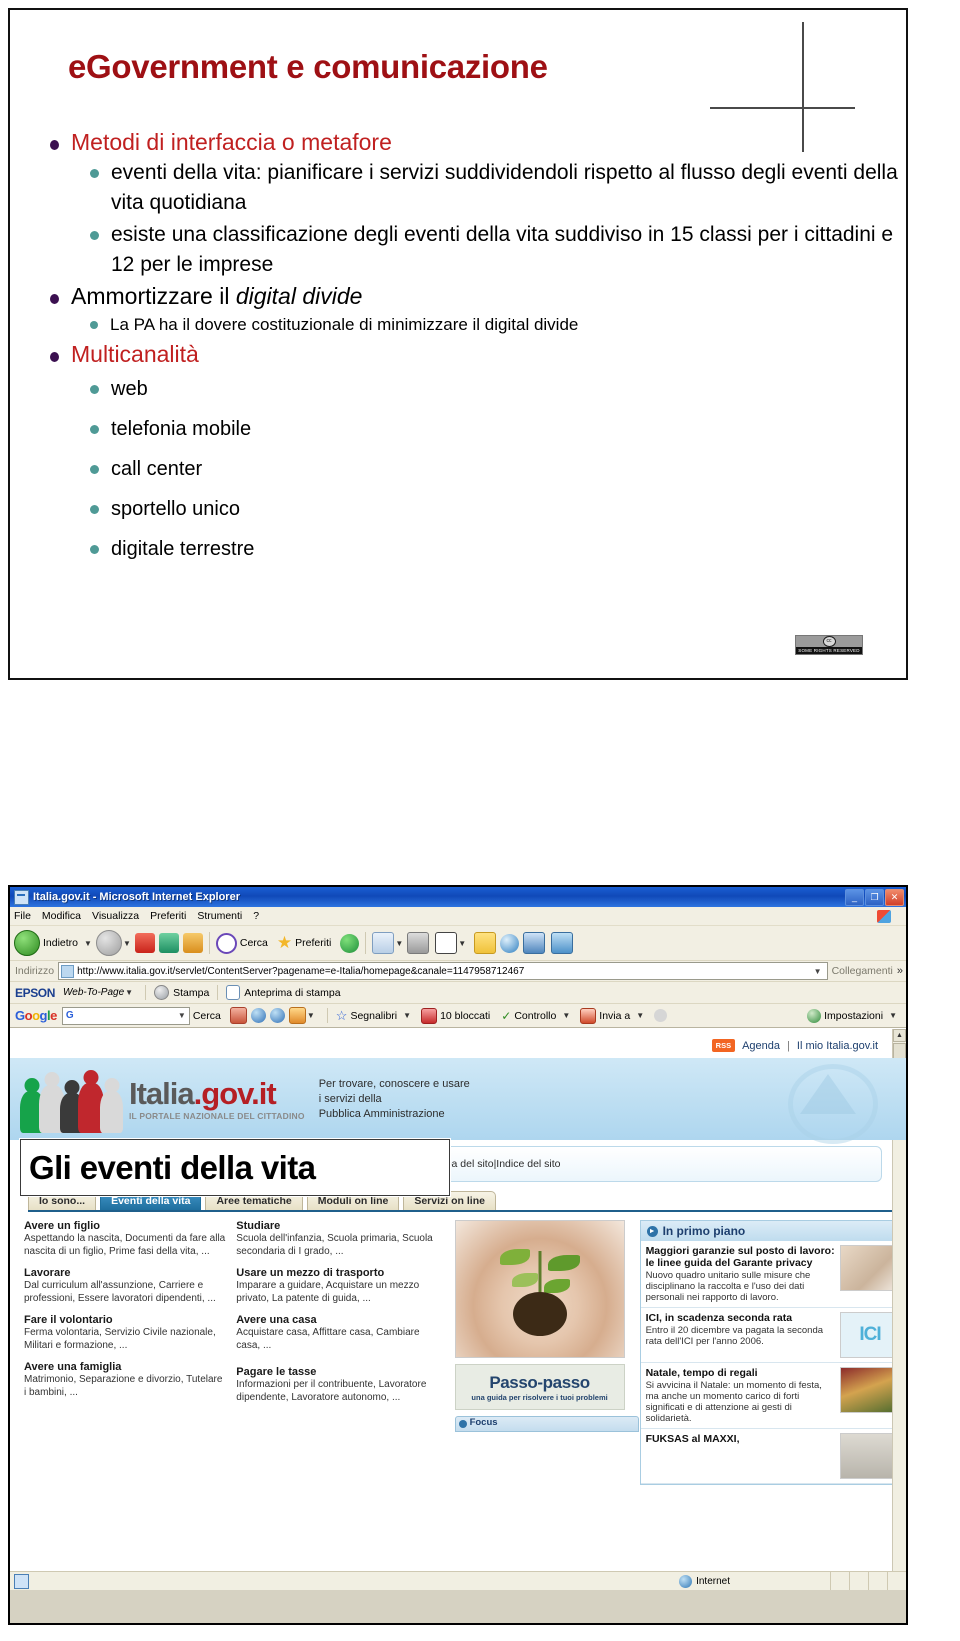 This screenshot has width=960, height=1641. Describe the element at coordinates (893, 1015) in the screenshot. I see `google-settings-dropdown-icon: ▼` at that location.